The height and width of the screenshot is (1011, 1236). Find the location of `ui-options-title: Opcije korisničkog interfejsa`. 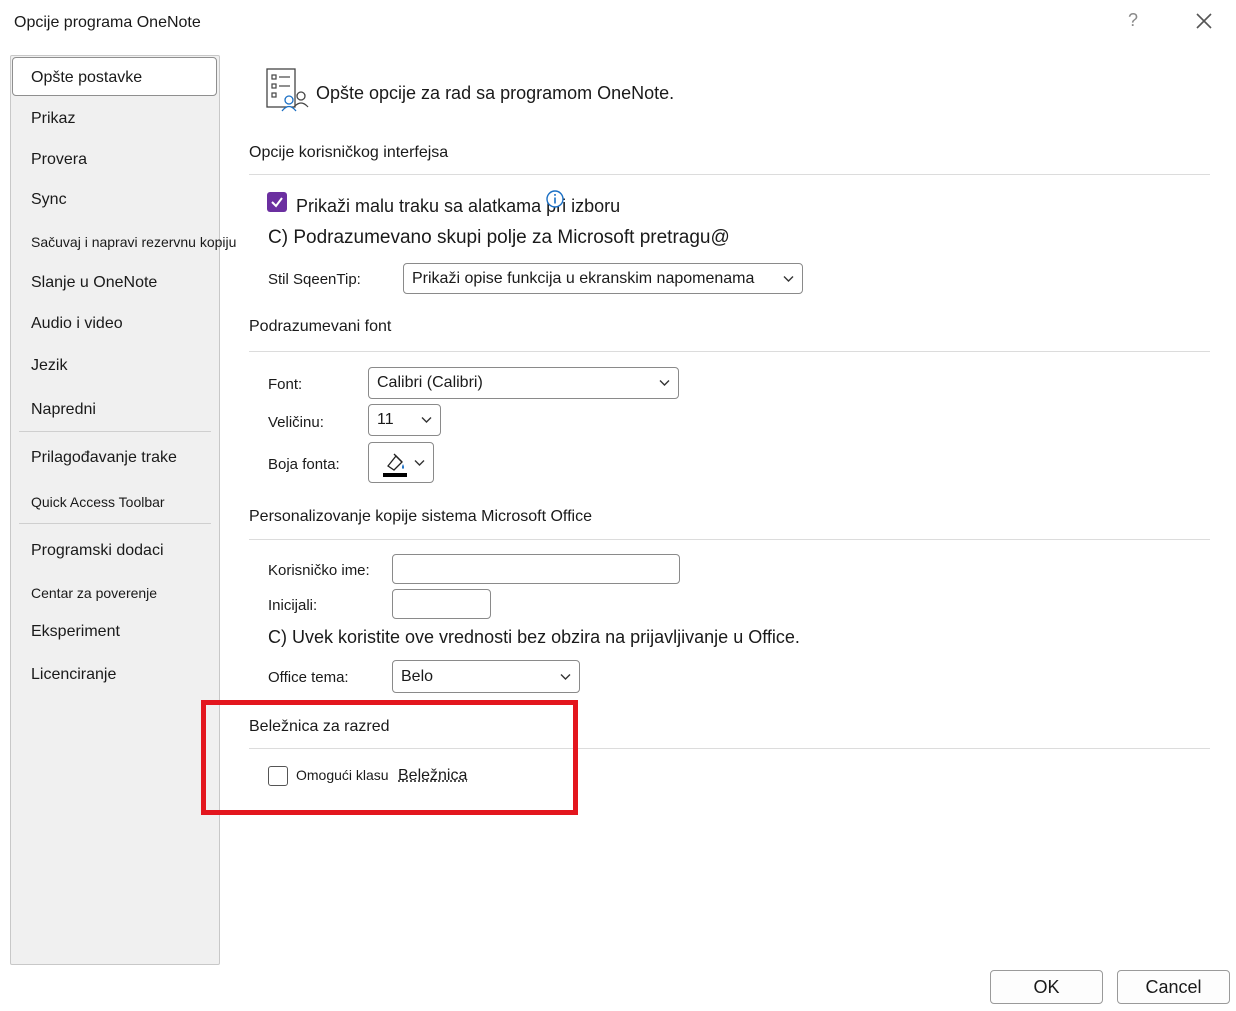

ui-options-title: Opcije korisničkog interfejsa is located at coordinates (349, 152).